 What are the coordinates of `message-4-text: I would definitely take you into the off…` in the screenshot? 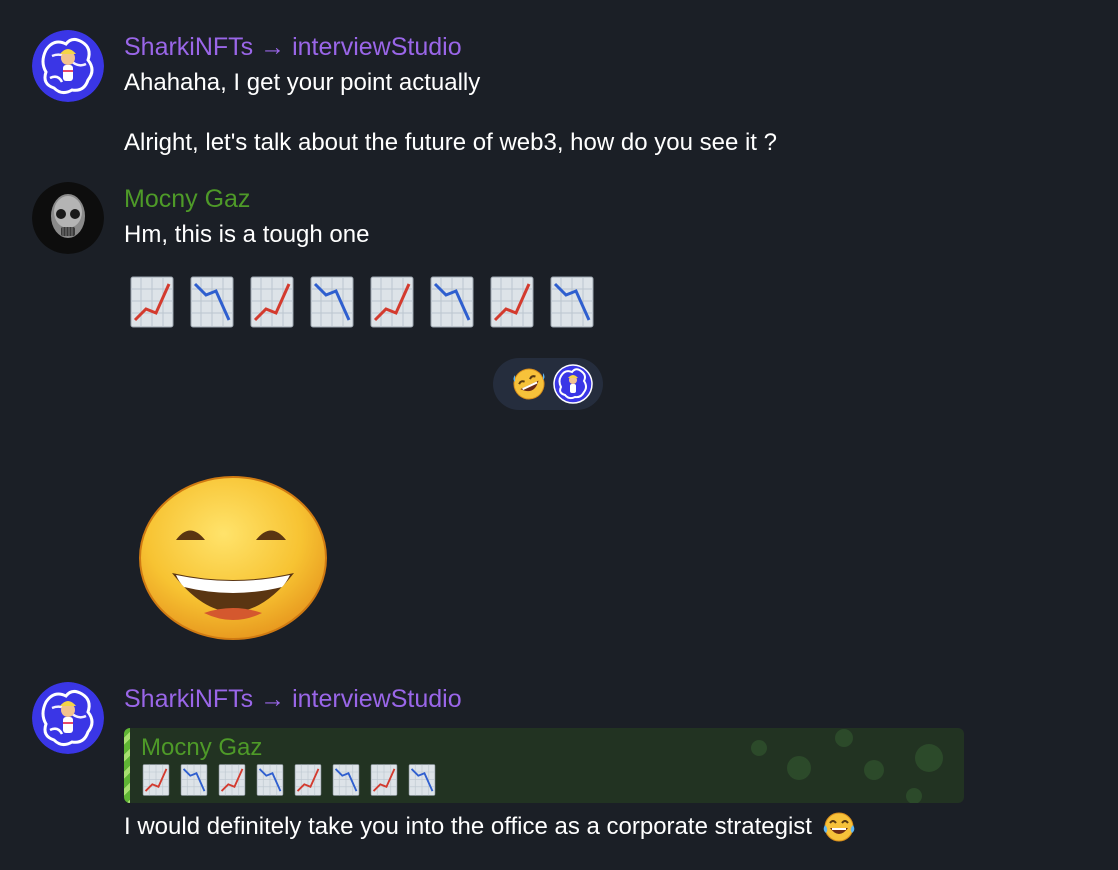 It's located at (490, 827).